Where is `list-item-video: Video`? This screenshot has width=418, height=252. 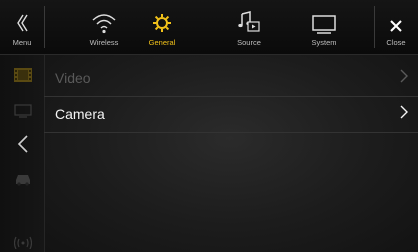
list-item-video: Video is located at coordinates (231, 78).